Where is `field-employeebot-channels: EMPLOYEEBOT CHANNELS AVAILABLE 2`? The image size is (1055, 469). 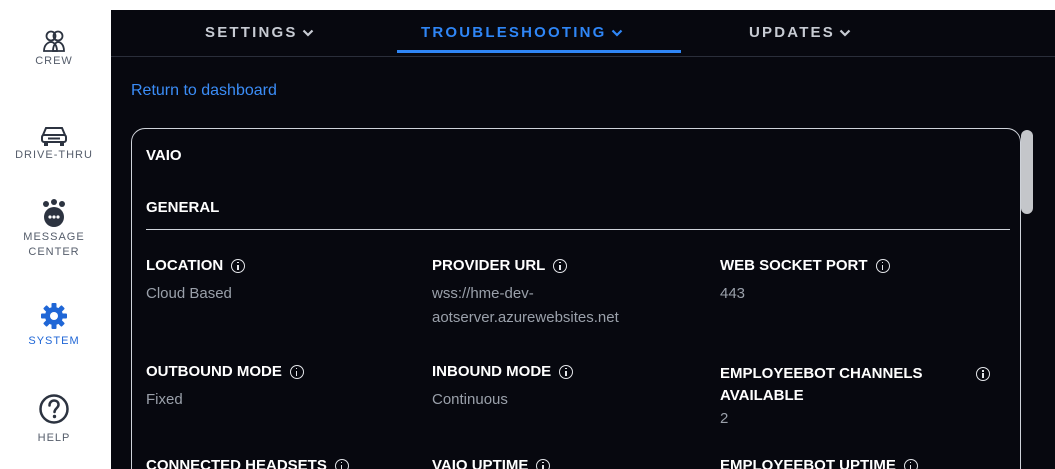
field-employeebot-channels: EMPLOYEEBOT CHANNELS AVAILABLE 2 is located at coordinates (855, 397).